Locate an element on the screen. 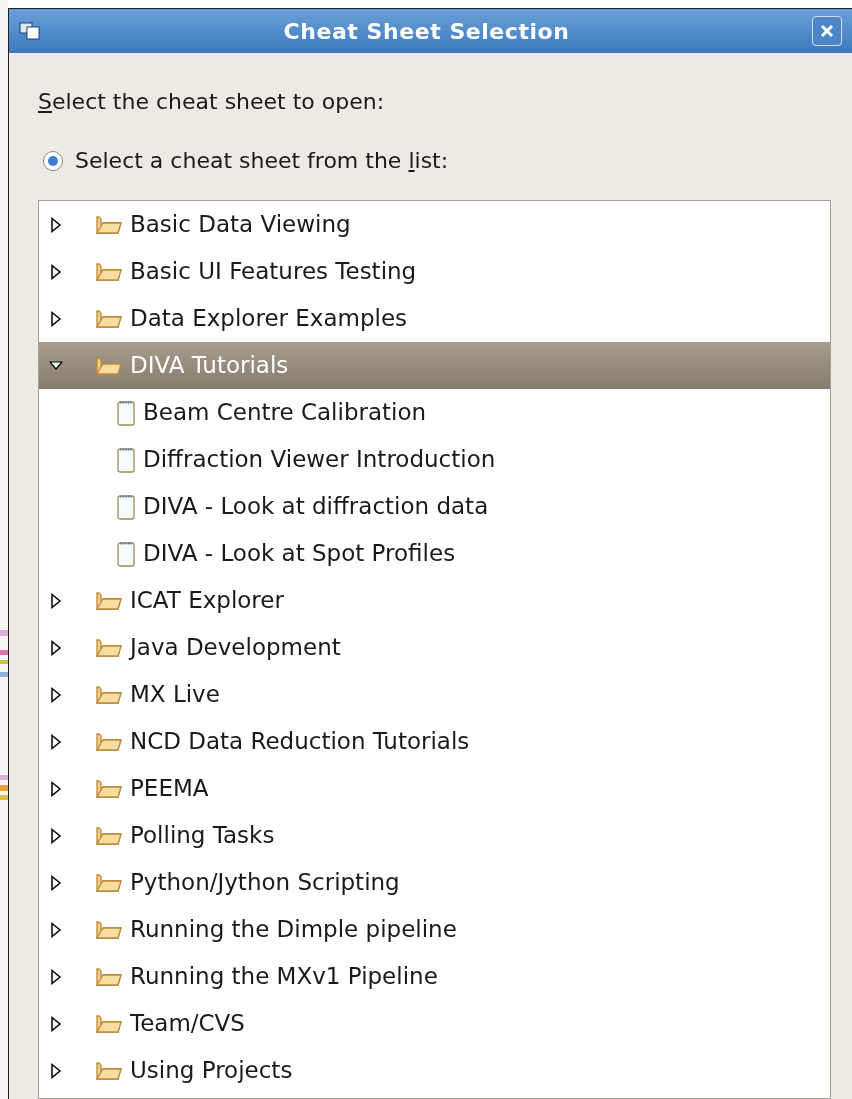 The width and height of the screenshot is (852, 1099). prompt-label: Select the cheat sheet to open: is located at coordinates (211, 101).